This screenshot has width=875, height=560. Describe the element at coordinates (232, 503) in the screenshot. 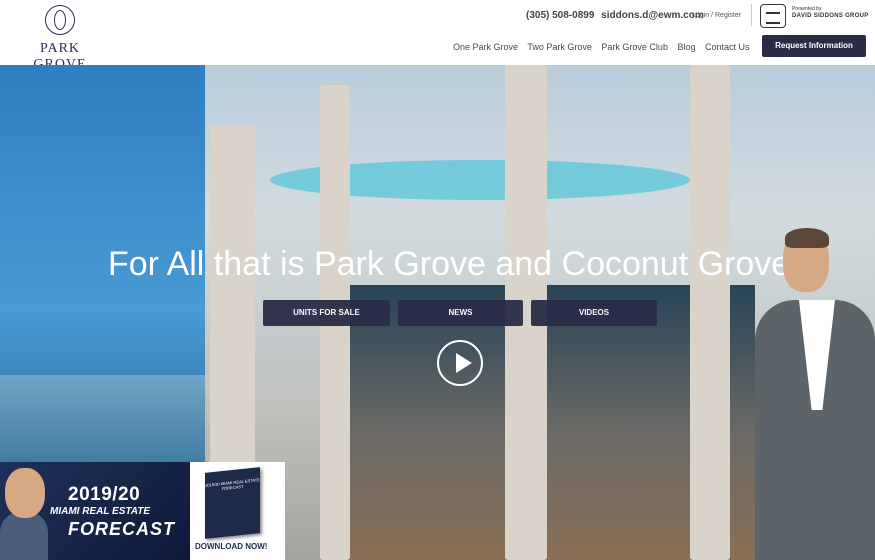

I see `forecast-book-image: 2019/20 MIAMI REAL ESTATE FORECAST` at that location.